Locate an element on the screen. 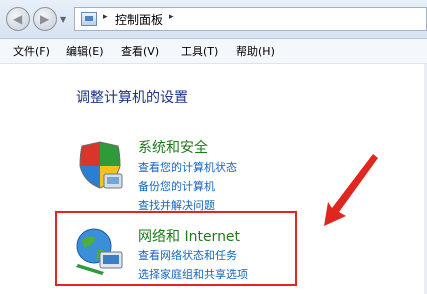 This screenshot has width=427, height=294. breadcrumb-control-panel: 控制面板 is located at coordinates (139, 19).